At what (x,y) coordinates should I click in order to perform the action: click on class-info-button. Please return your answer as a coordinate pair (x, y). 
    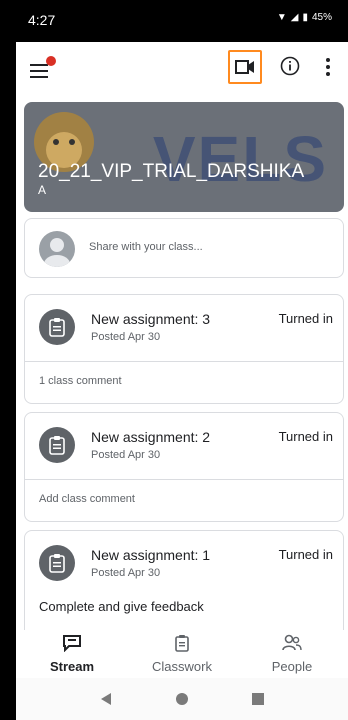
    Looking at the image, I should click on (290, 66).